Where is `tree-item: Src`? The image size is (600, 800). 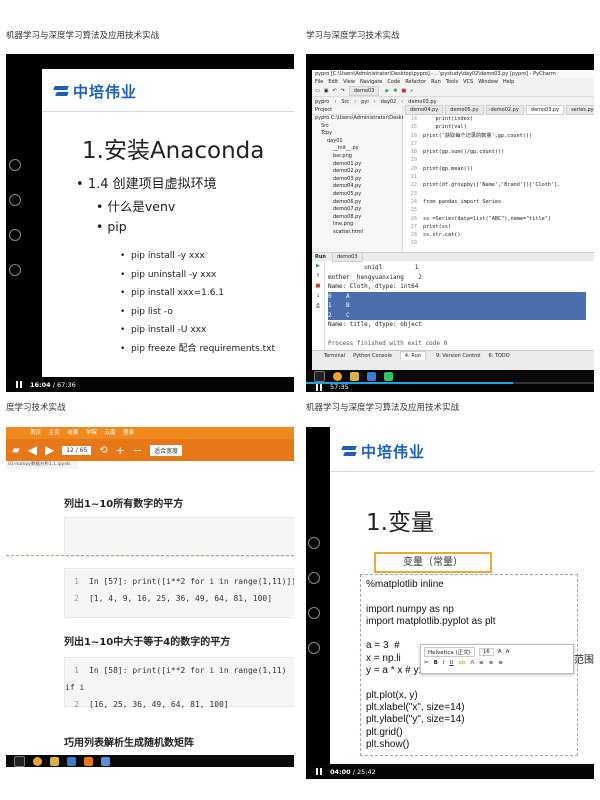 tree-item: Src is located at coordinates (358, 127).